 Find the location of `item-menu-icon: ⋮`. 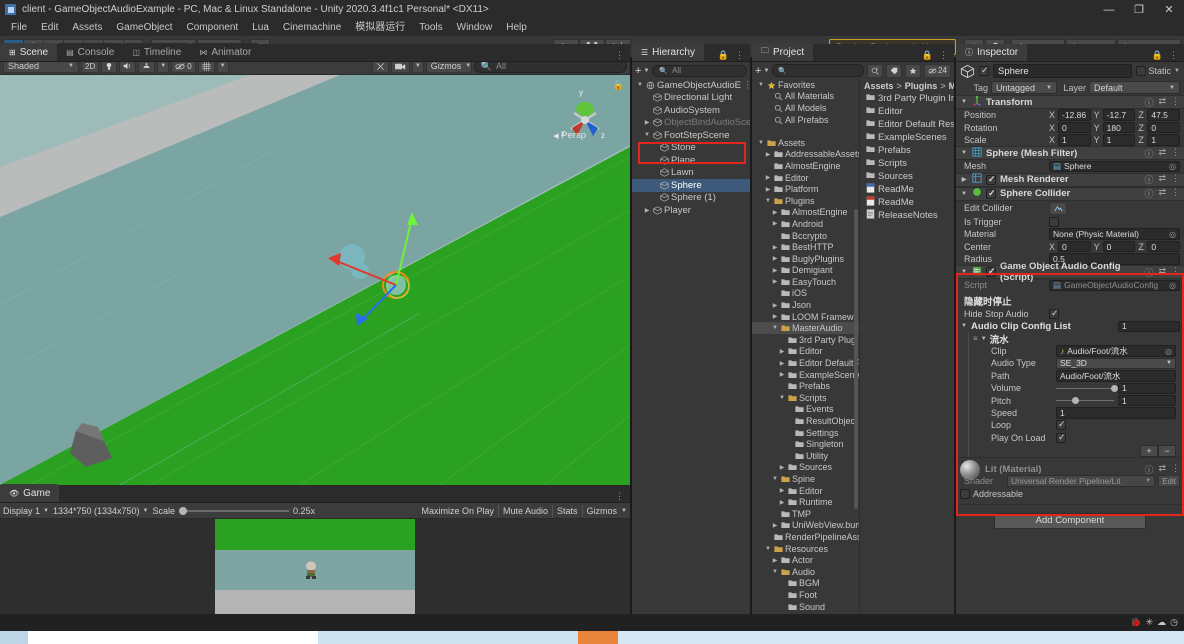

item-menu-icon: ⋮ is located at coordinates (746, 85).